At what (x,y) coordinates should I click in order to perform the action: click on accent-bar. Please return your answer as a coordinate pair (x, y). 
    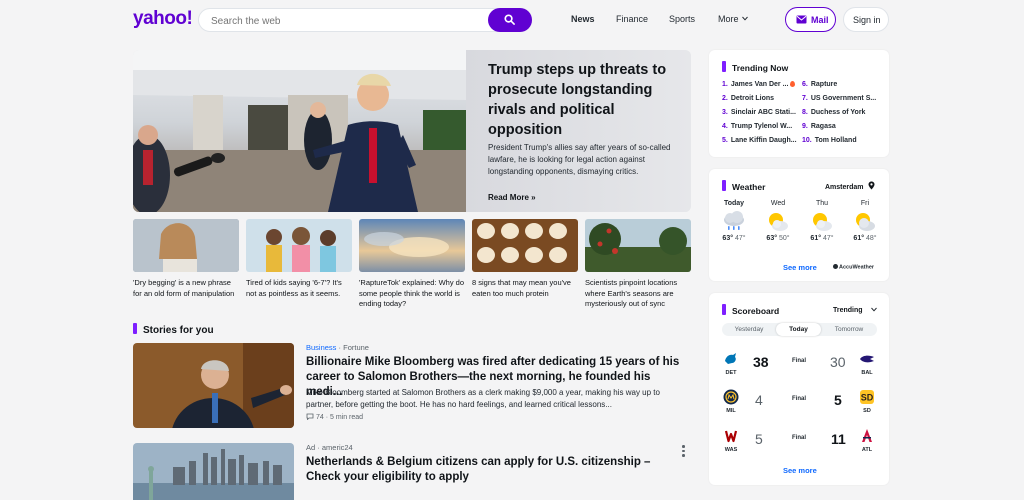
    Looking at the image, I should click on (135, 328).